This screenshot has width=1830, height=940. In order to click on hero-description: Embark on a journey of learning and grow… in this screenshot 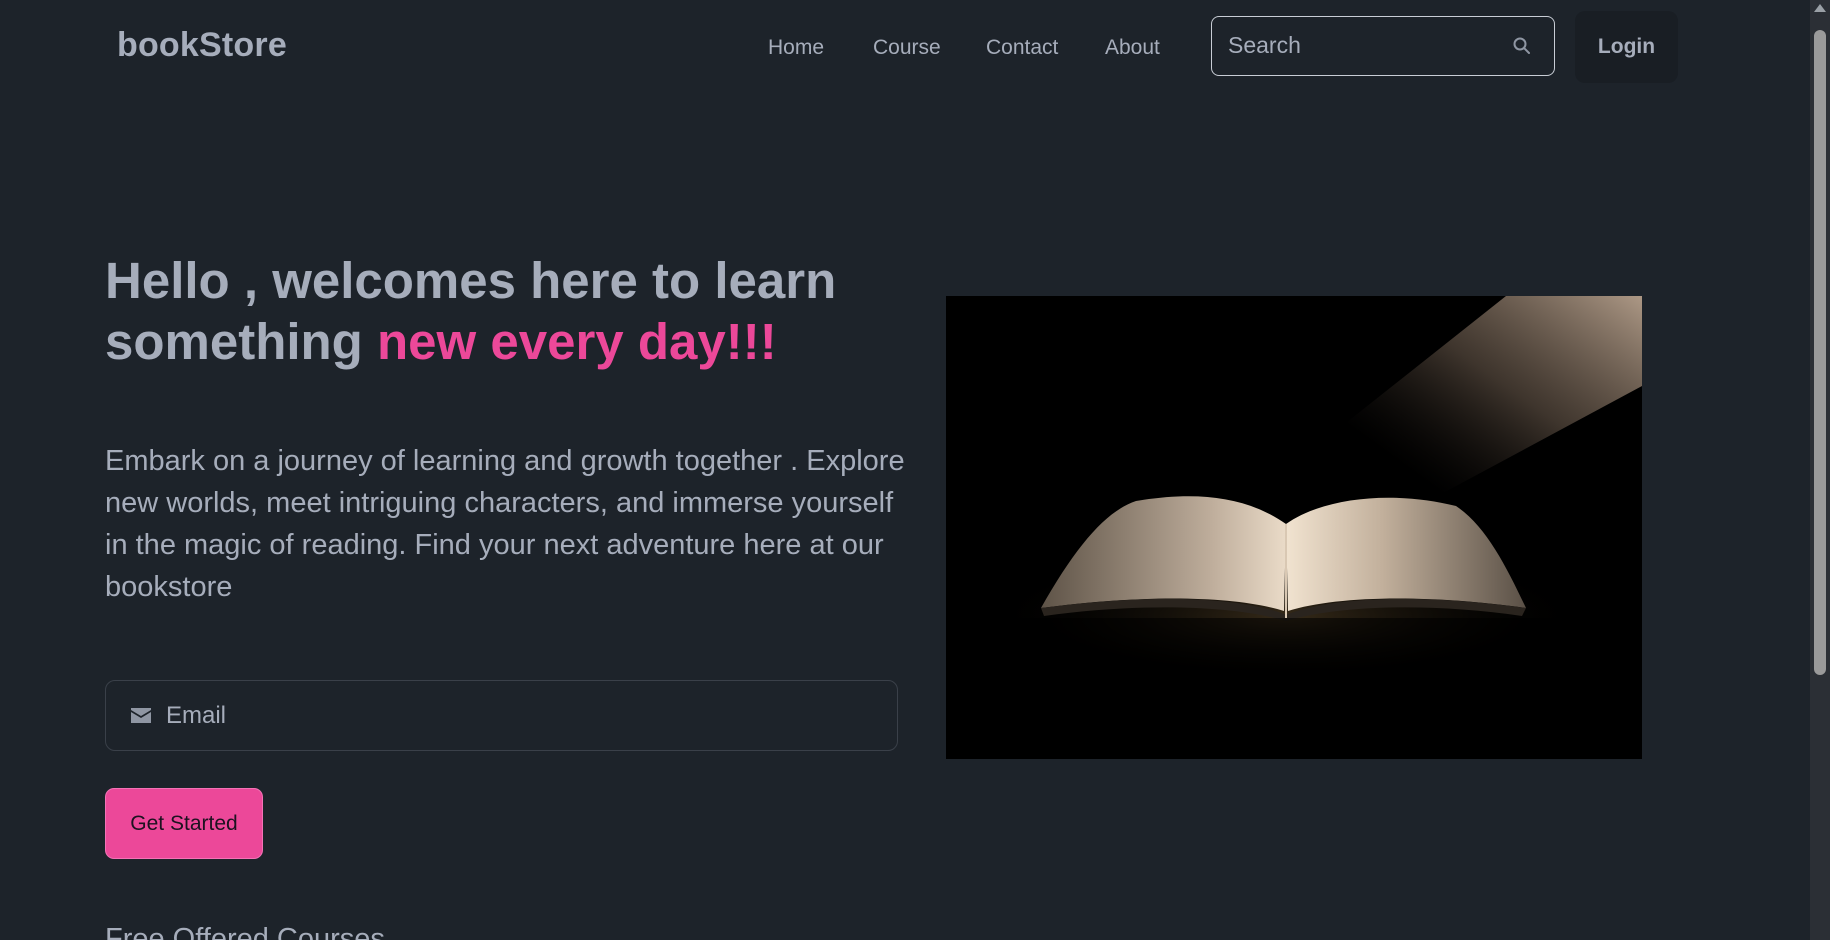, I will do `click(505, 524)`.